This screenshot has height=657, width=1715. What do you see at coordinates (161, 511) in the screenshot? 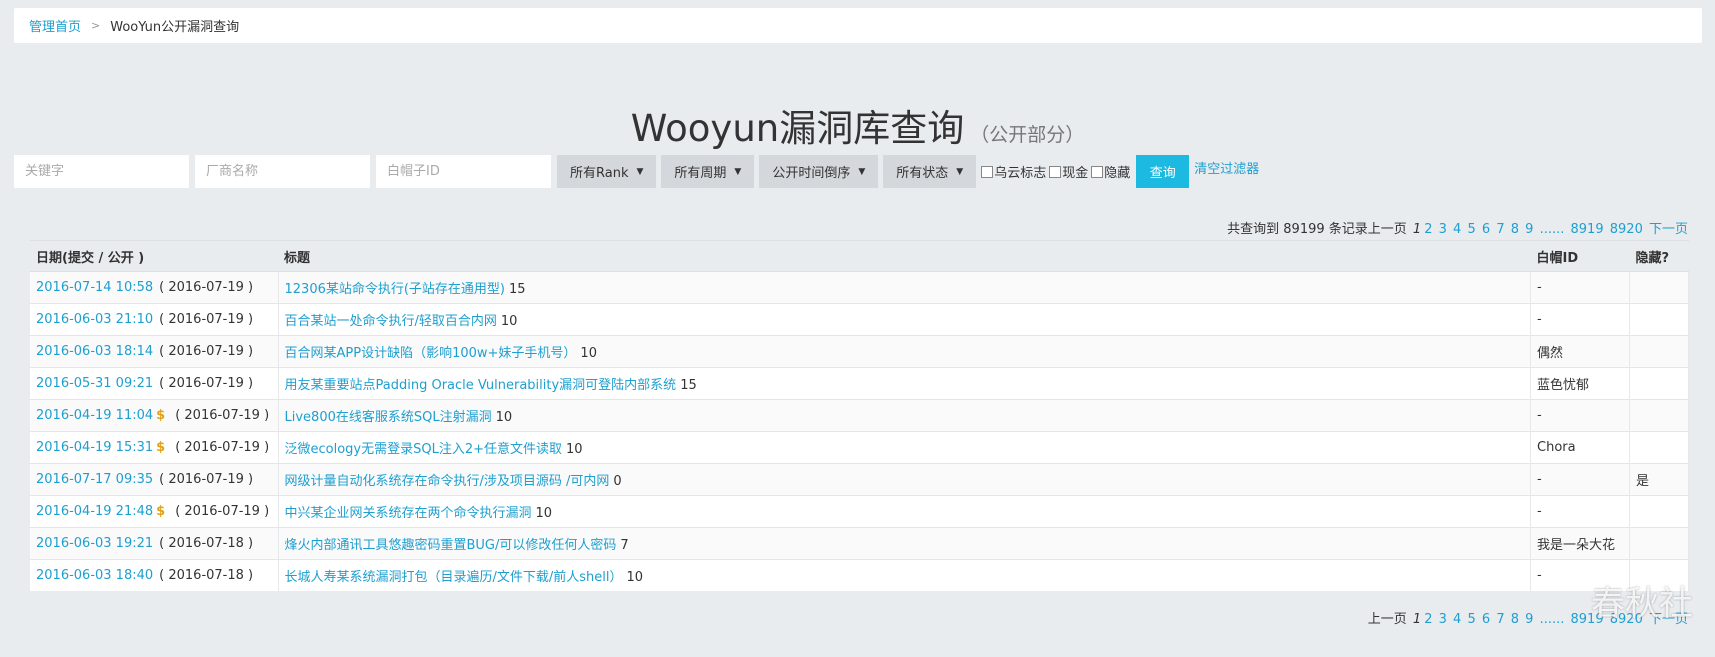
I see `dollar-icon: $` at bounding box center [161, 511].